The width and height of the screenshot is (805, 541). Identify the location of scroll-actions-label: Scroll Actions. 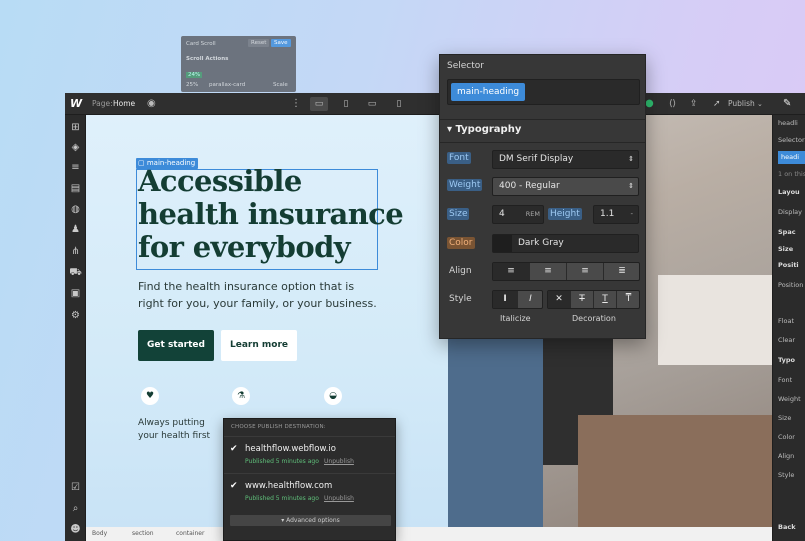
(207, 59).